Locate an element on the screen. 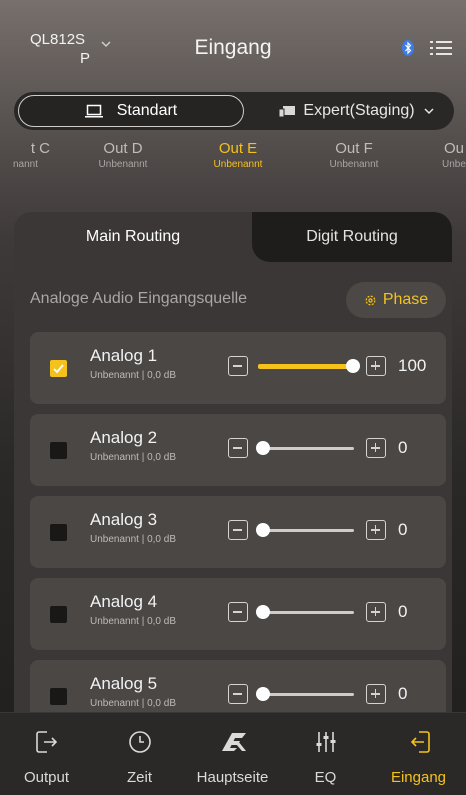 The image size is (466, 795). output-channel-e: Out E Unbenannt is located at coordinates (238, 156).